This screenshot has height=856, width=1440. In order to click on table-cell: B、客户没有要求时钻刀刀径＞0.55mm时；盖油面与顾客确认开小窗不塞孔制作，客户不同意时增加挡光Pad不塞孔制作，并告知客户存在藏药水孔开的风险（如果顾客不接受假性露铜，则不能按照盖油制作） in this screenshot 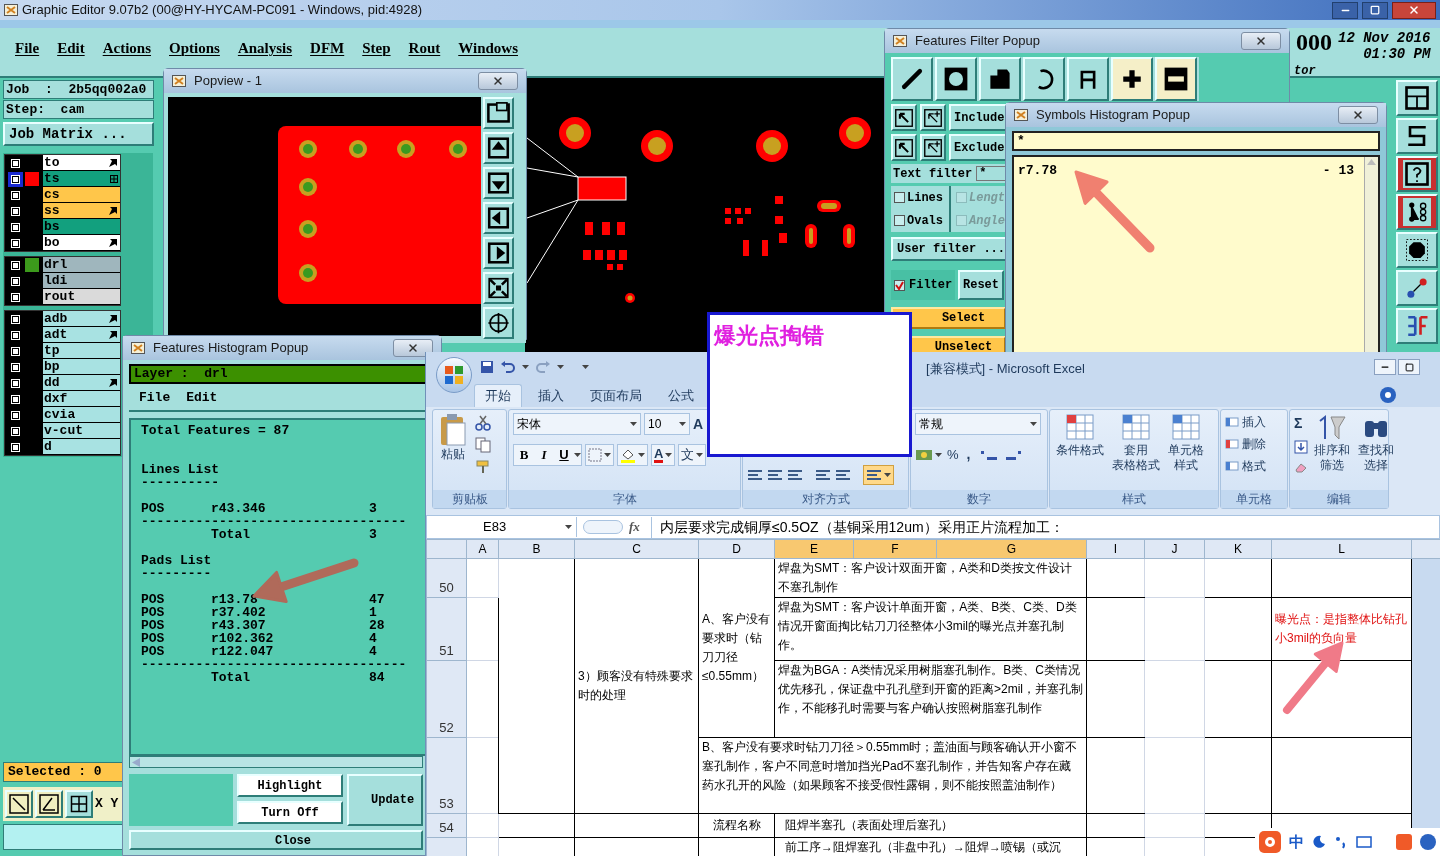, I will do `click(892, 775)`.